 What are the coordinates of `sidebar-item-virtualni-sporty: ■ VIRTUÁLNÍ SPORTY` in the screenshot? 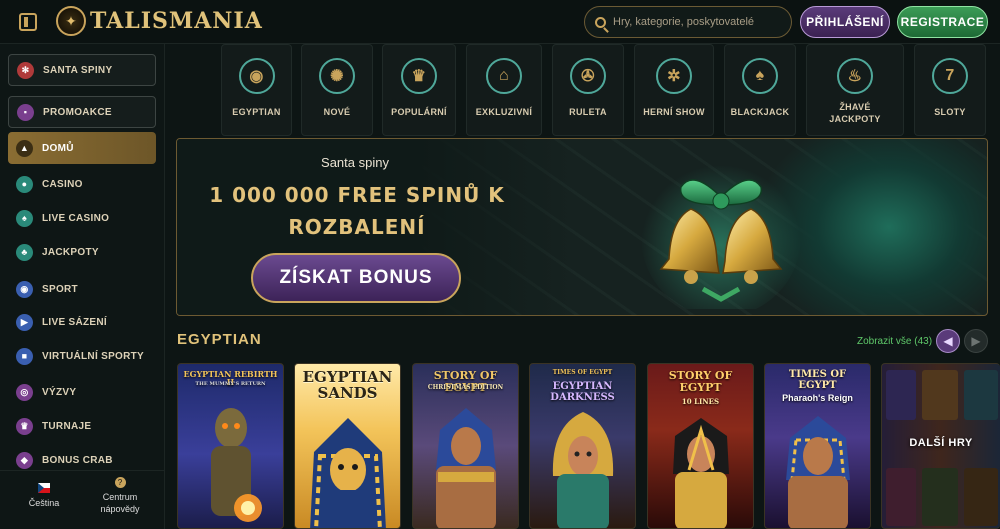 It's located at (82, 356).